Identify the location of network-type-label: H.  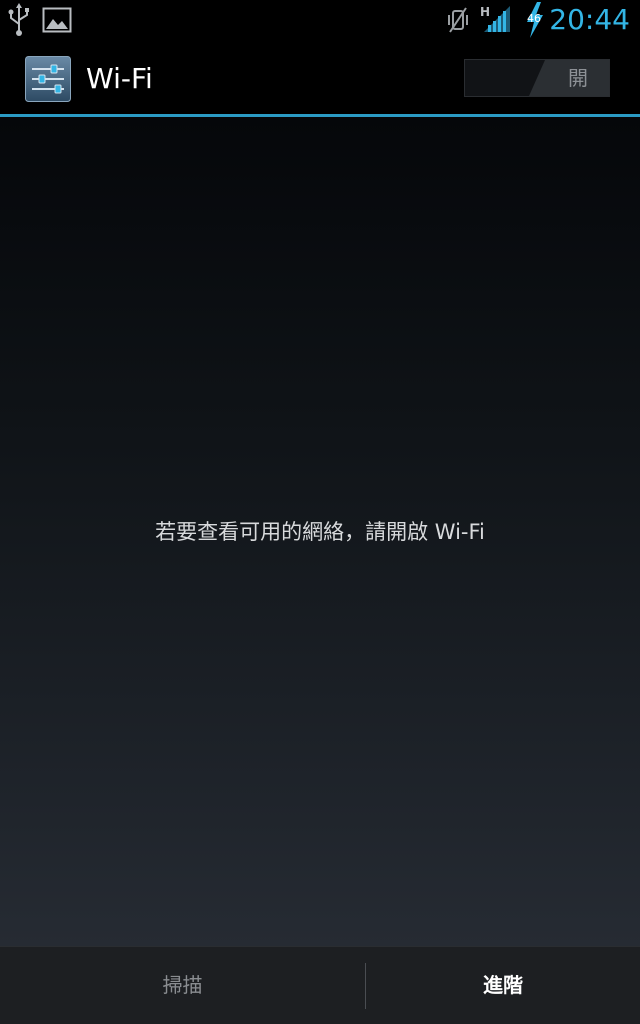
(485, 12).